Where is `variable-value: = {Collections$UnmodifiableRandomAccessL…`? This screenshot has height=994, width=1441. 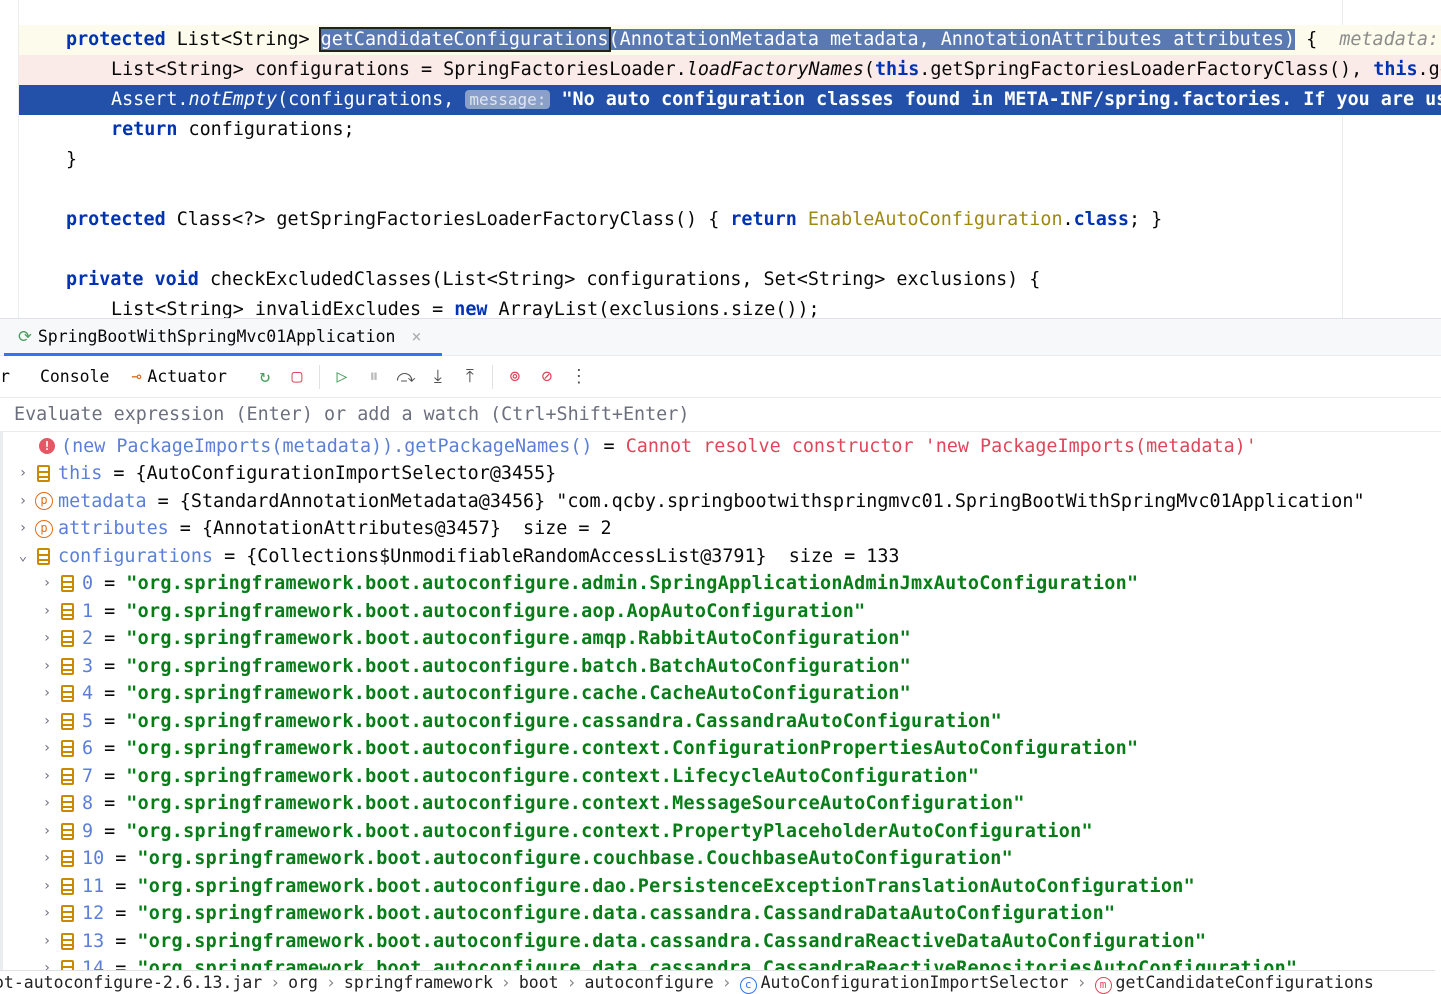 variable-value: = {Collections$UnmodifiableRandomAccessL… is located at coordinates (501, 556).